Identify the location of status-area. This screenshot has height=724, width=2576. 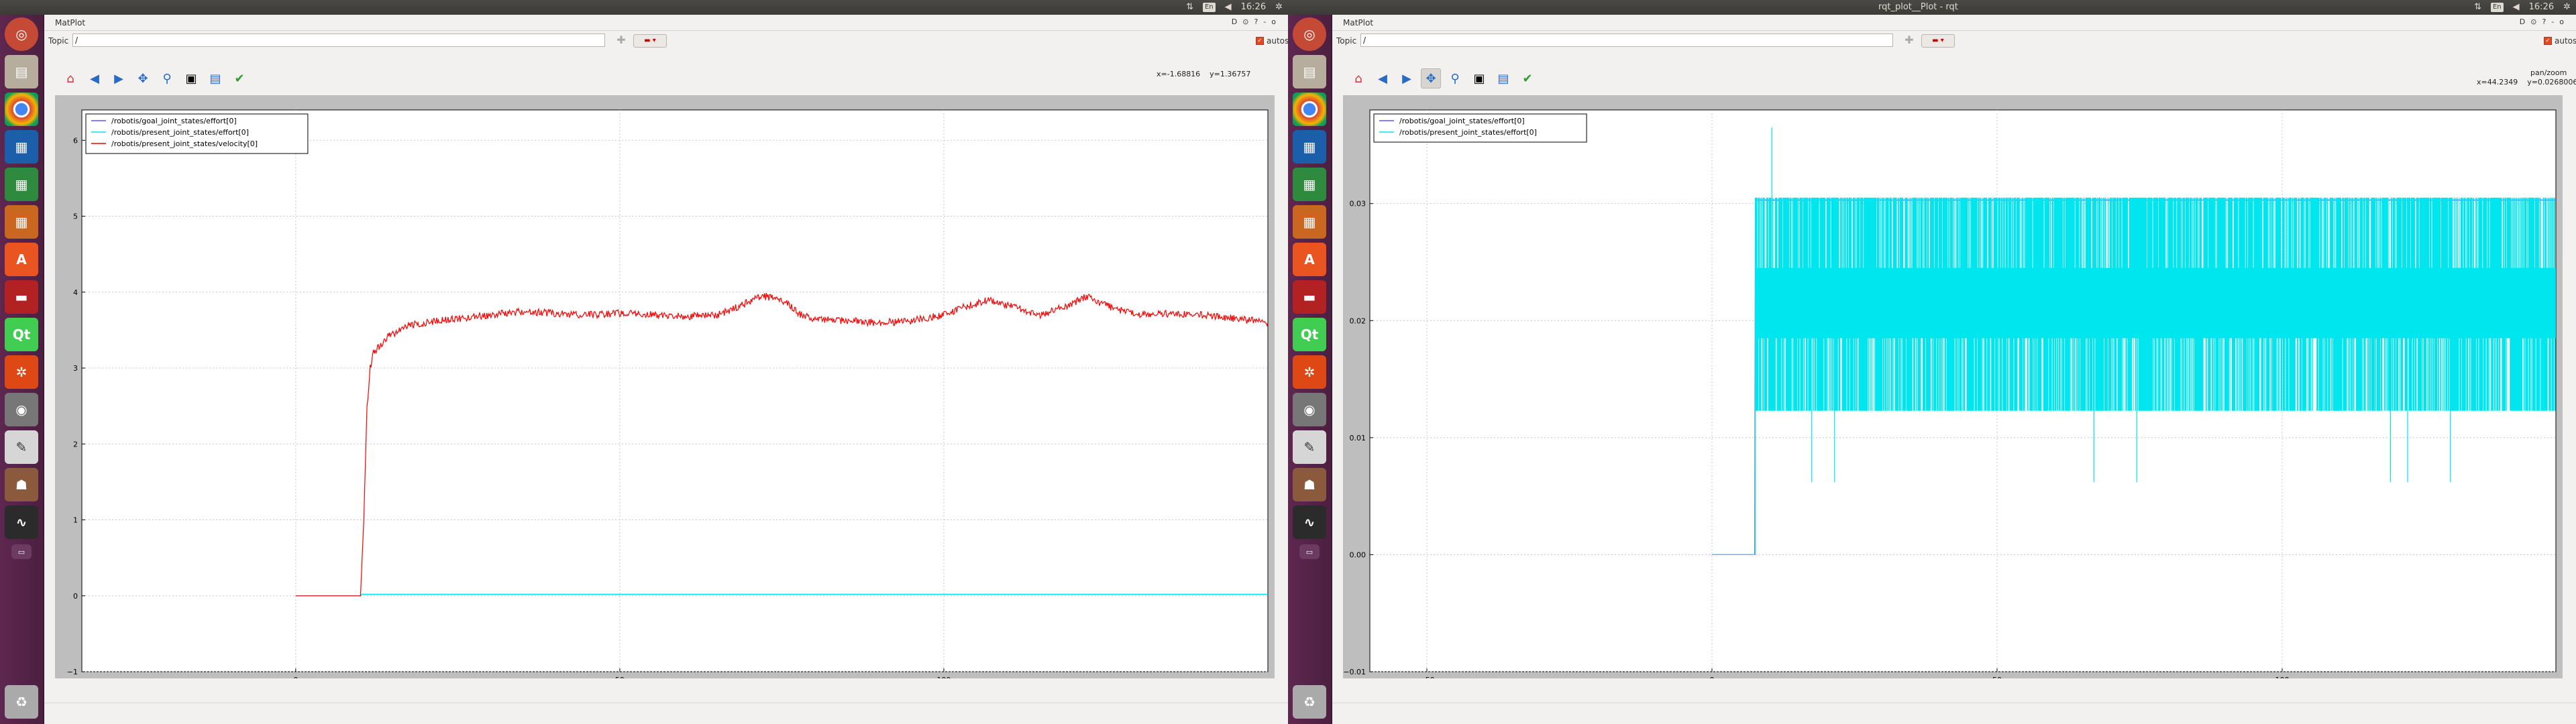
(666, 713).